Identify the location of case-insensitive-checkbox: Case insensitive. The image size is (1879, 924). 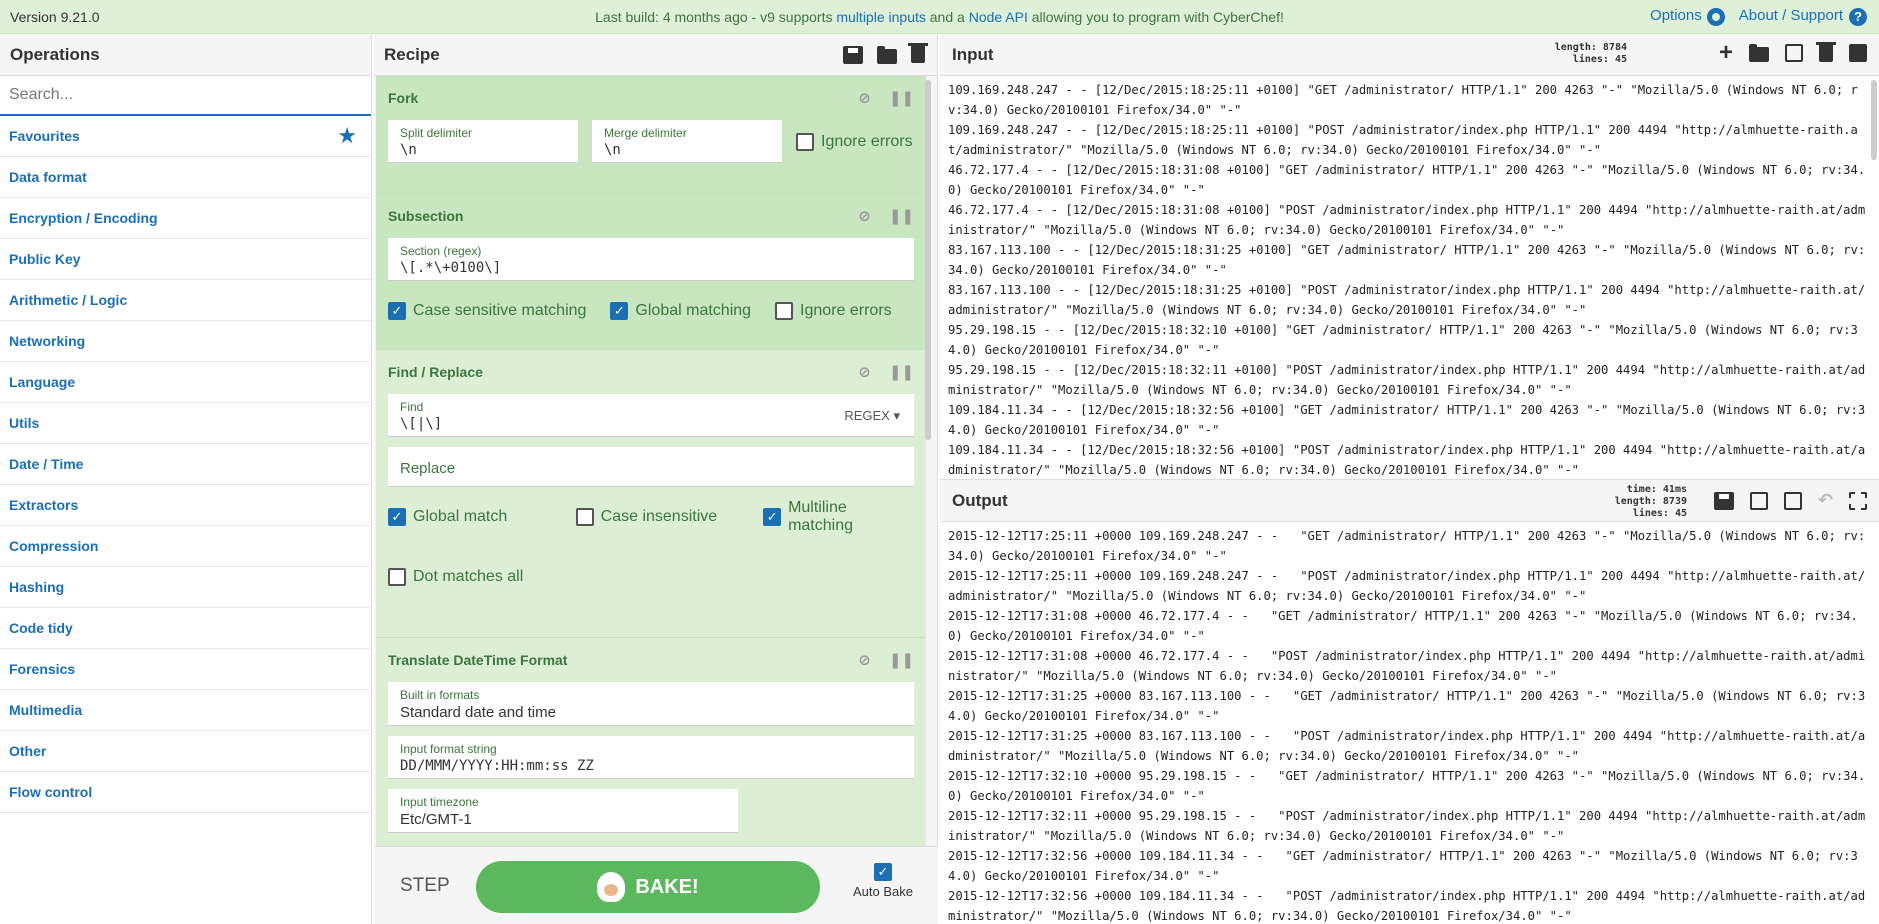
(649, 517).